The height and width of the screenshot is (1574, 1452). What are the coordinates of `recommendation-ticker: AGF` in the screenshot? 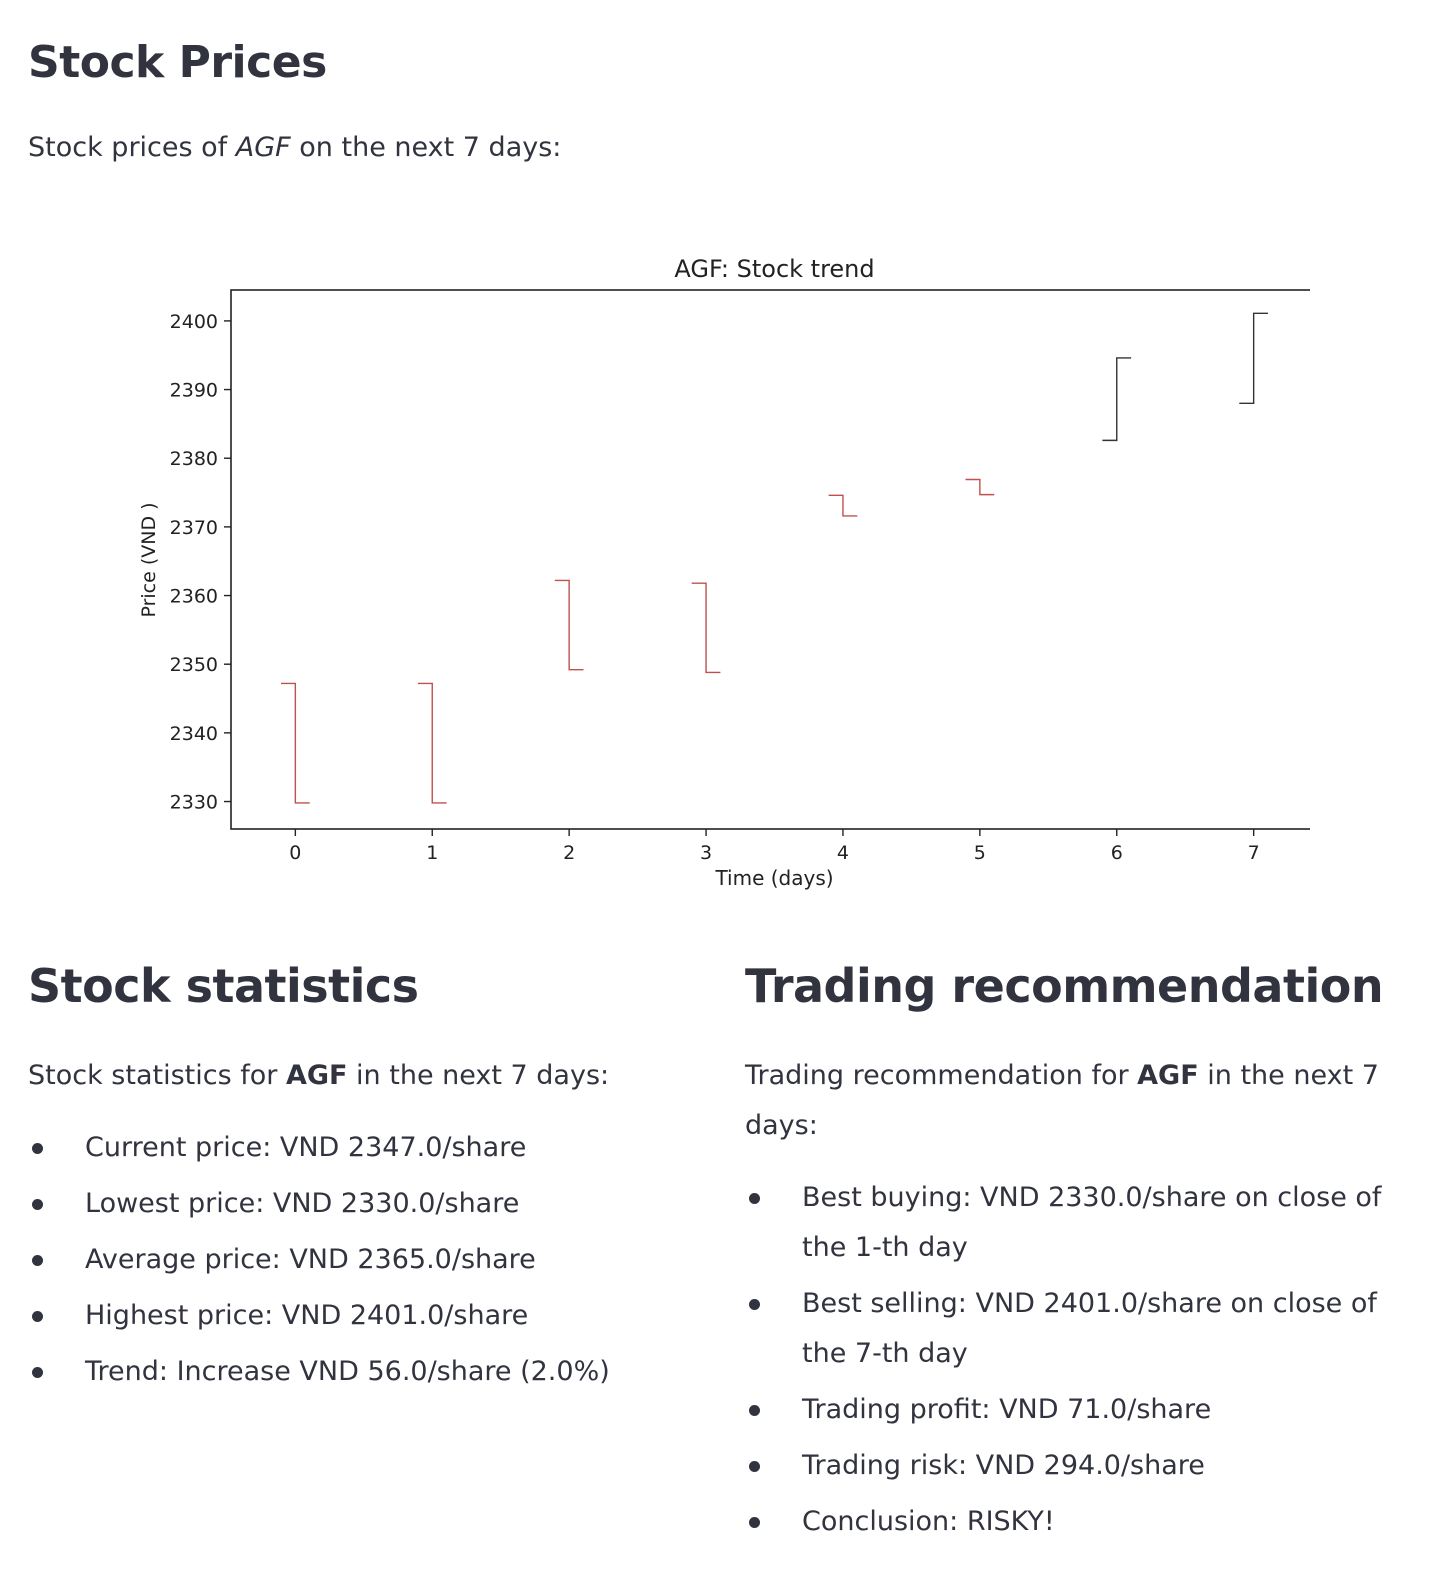 It's located at (1168, 1075).